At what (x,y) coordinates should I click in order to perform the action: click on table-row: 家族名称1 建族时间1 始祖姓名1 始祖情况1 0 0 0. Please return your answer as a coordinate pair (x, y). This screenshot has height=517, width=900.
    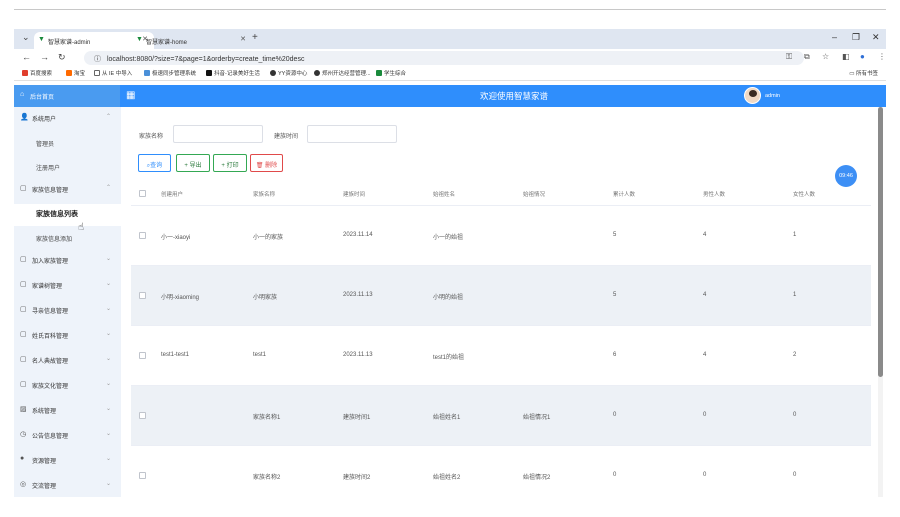
    Looking at the image, I should click on (501, 416).